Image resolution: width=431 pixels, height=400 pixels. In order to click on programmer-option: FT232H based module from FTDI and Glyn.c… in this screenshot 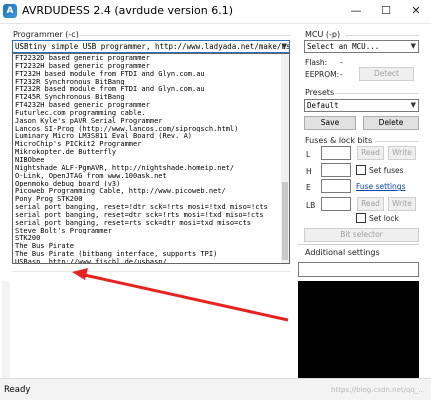, I will do `click(151, 74)`.